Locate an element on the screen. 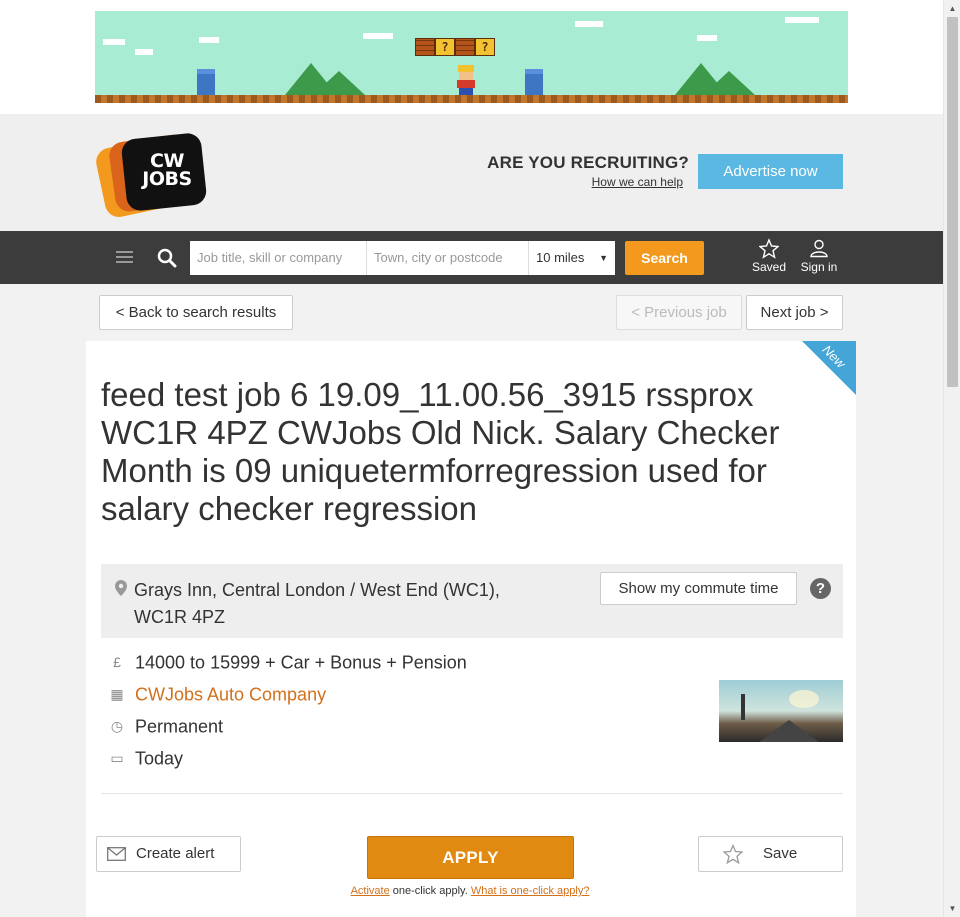 The width and height of the screenshot is (960, 917). logo-text-jobs: JOBS is located at coordinates (167, 179).